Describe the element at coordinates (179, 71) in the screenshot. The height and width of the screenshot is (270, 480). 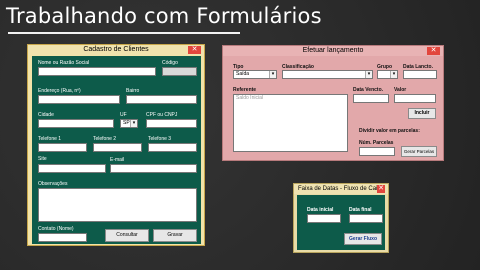
I see `codigo-input` at that location.